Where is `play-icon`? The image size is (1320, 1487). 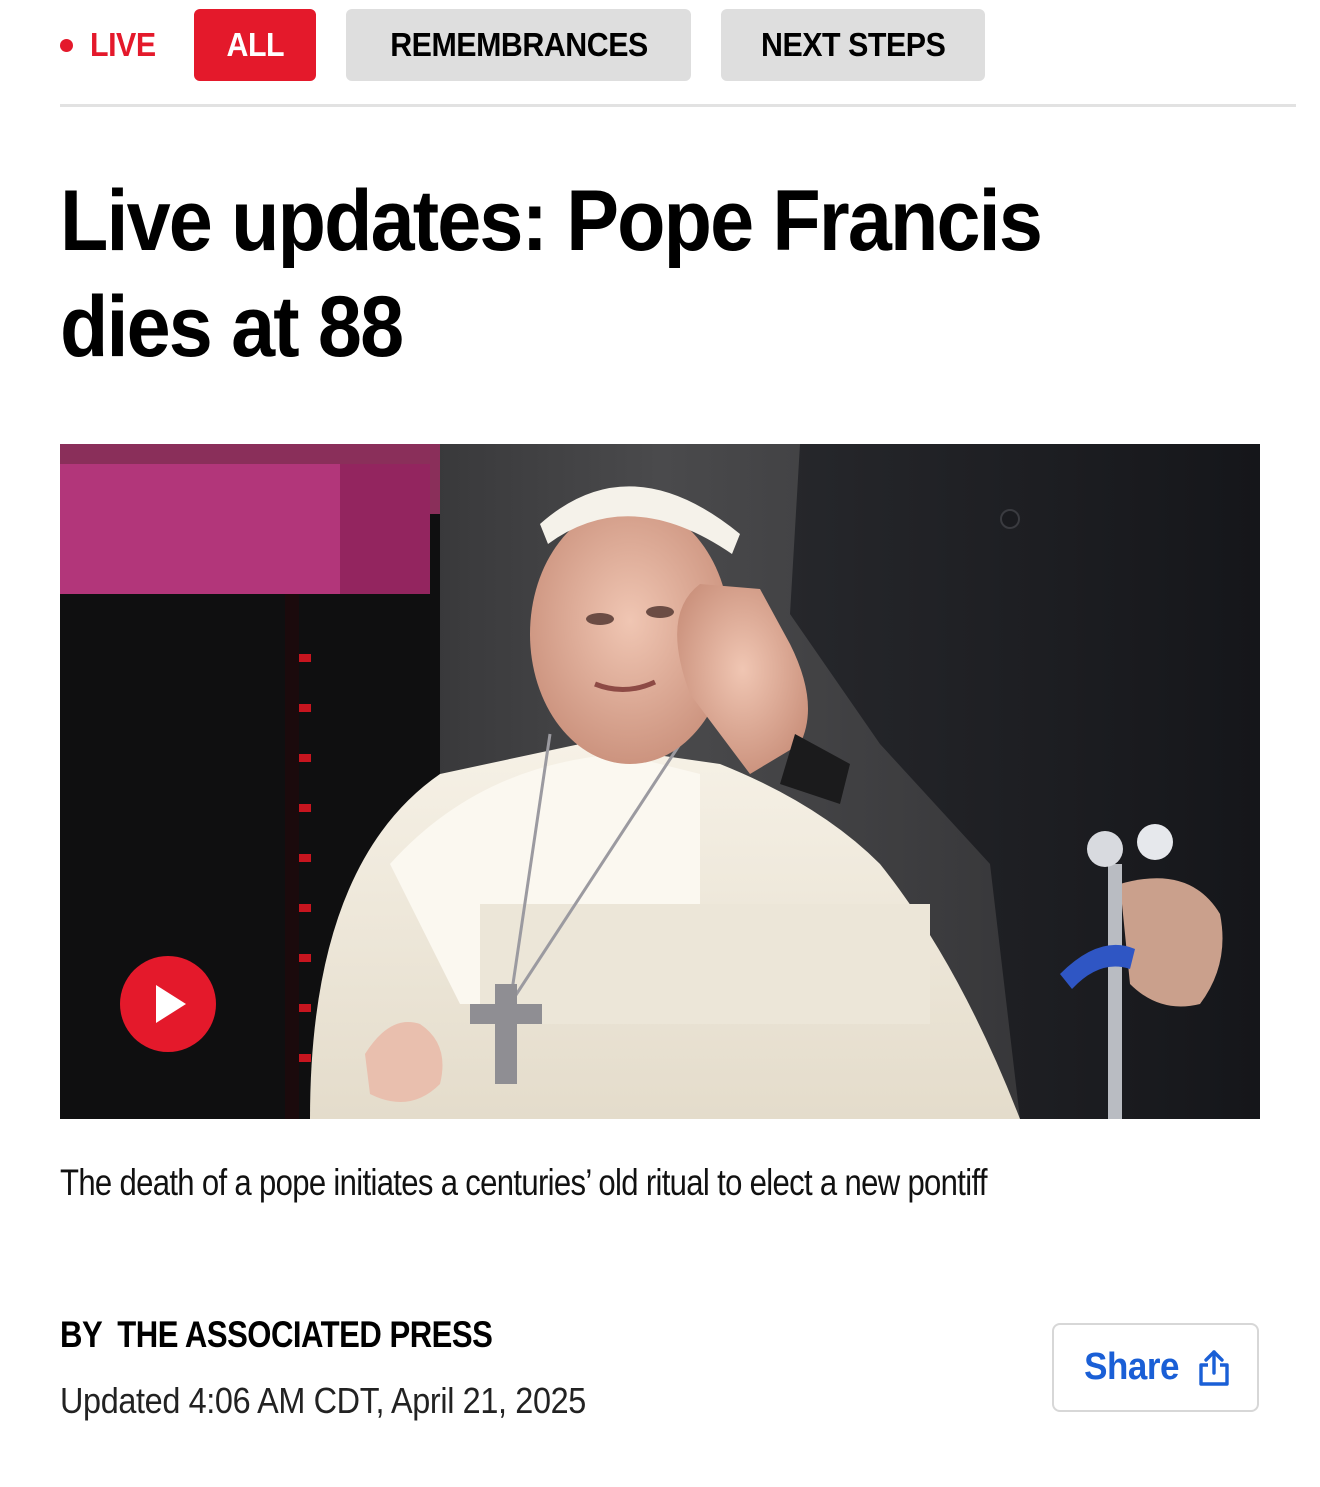
play-icon is located at coordinates (171, 1004).